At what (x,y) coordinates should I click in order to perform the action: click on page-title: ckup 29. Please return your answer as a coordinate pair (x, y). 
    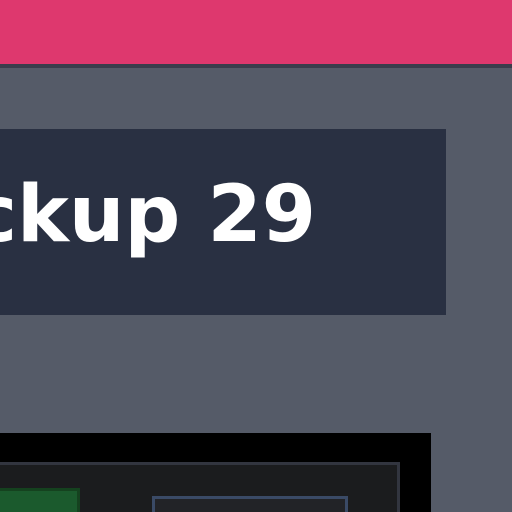
    Looking at the image, I should click on (158, 215).